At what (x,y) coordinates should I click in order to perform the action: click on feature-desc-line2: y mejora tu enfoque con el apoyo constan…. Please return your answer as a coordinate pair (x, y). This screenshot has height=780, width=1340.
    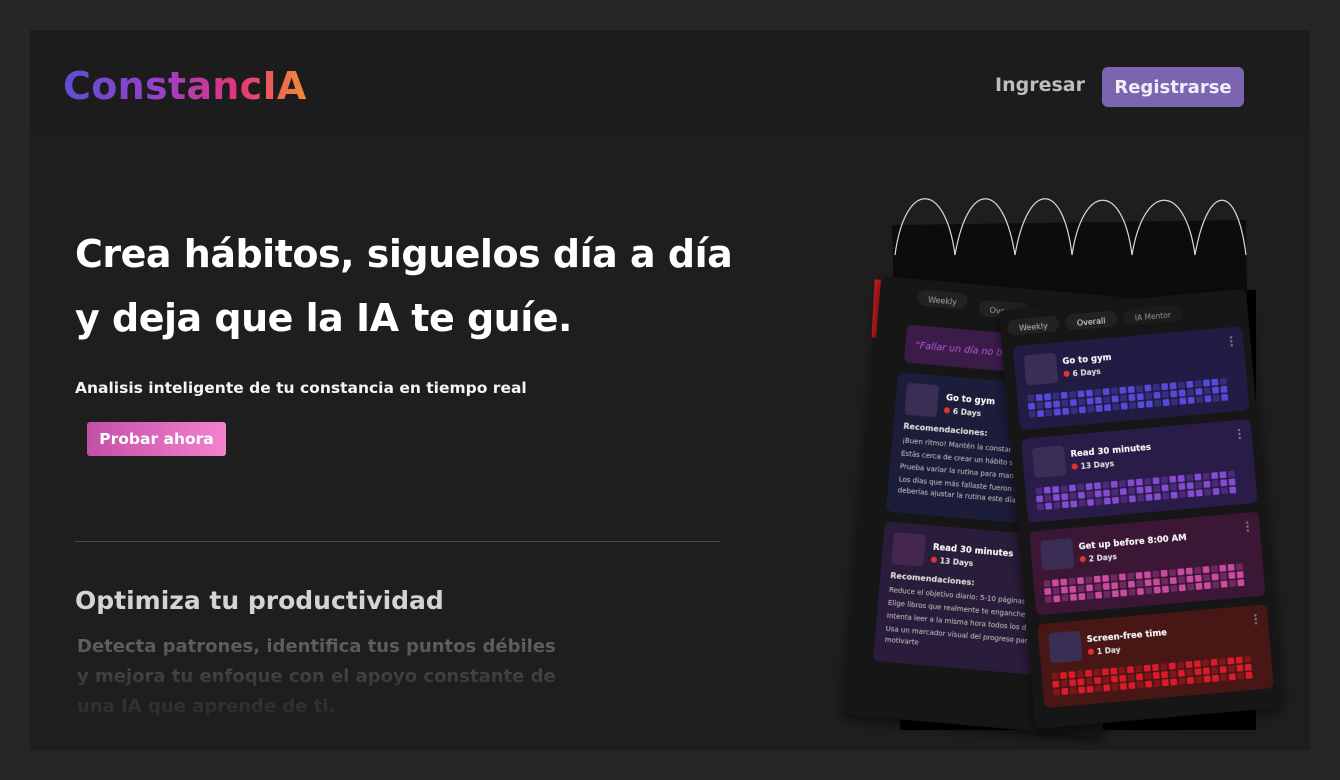
    Looking at the image, I should click on (316, 676).